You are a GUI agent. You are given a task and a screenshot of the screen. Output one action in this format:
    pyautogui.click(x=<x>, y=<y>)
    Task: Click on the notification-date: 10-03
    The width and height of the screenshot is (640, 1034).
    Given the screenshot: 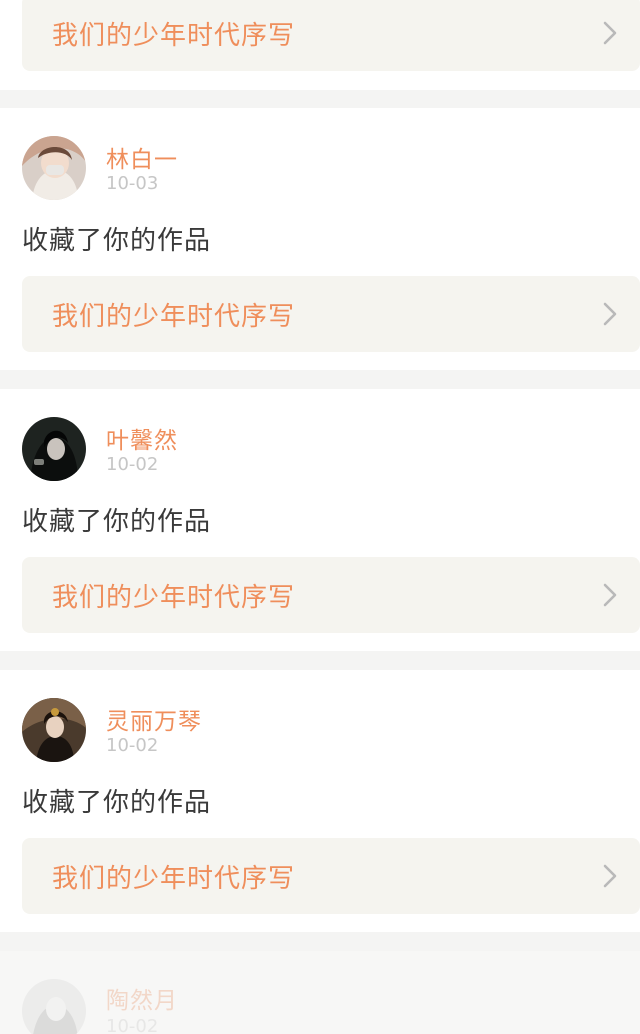 What is the action you would take?
    pyautogui.click(x=132, y=183)
    